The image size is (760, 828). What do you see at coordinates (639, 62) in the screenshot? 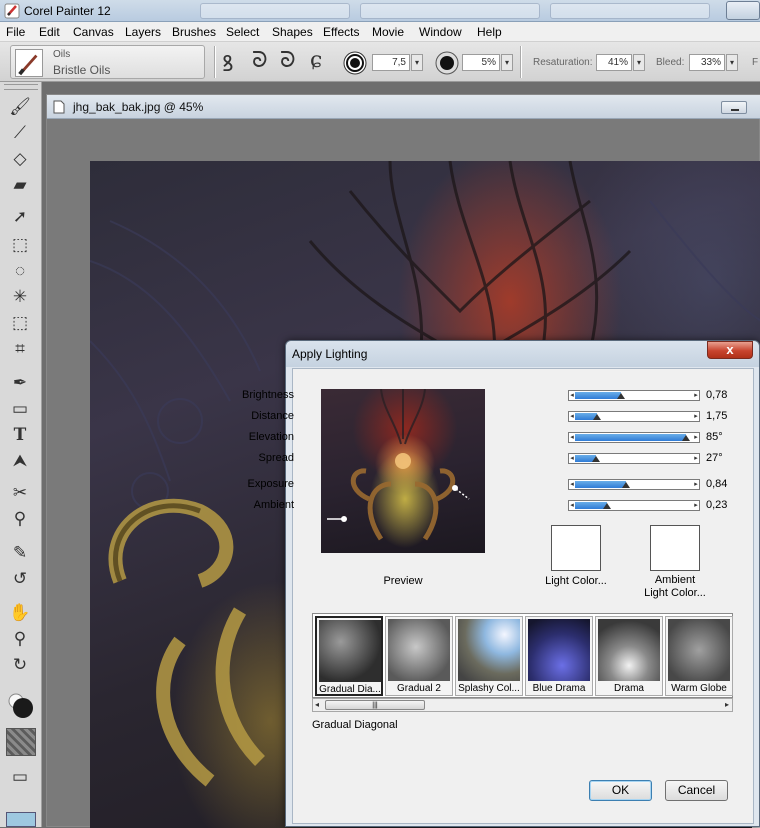
I see `resaturation-dropdown: ▾` at bounding box center [639, 62].